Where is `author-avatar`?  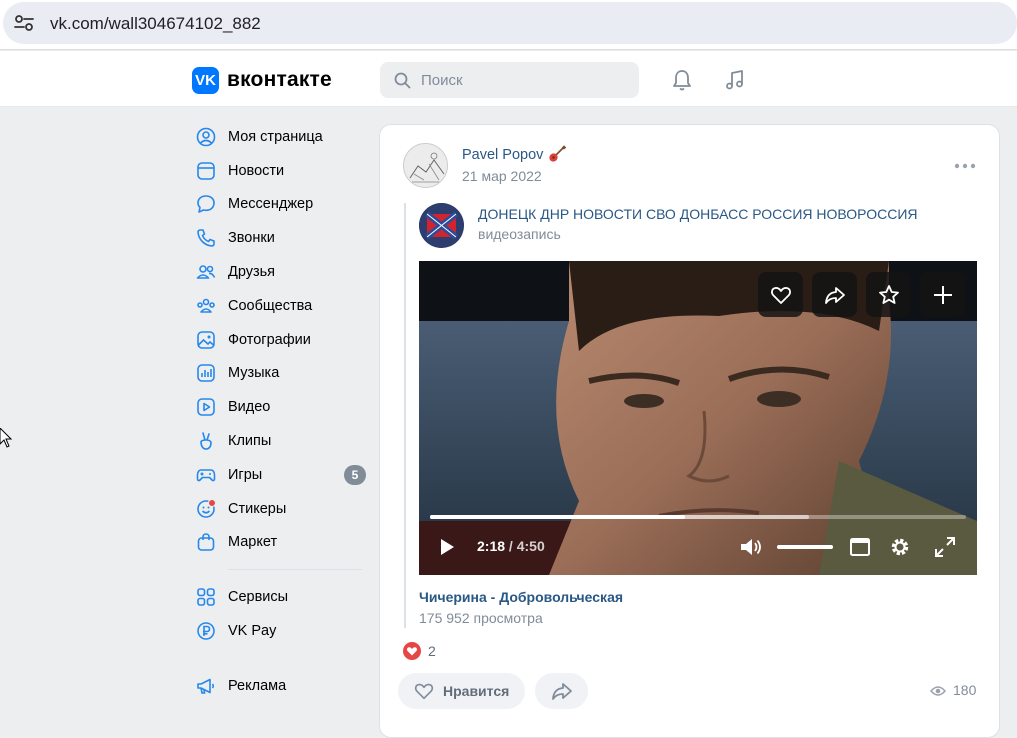 author-avatar is located at coordinates (425, 165).